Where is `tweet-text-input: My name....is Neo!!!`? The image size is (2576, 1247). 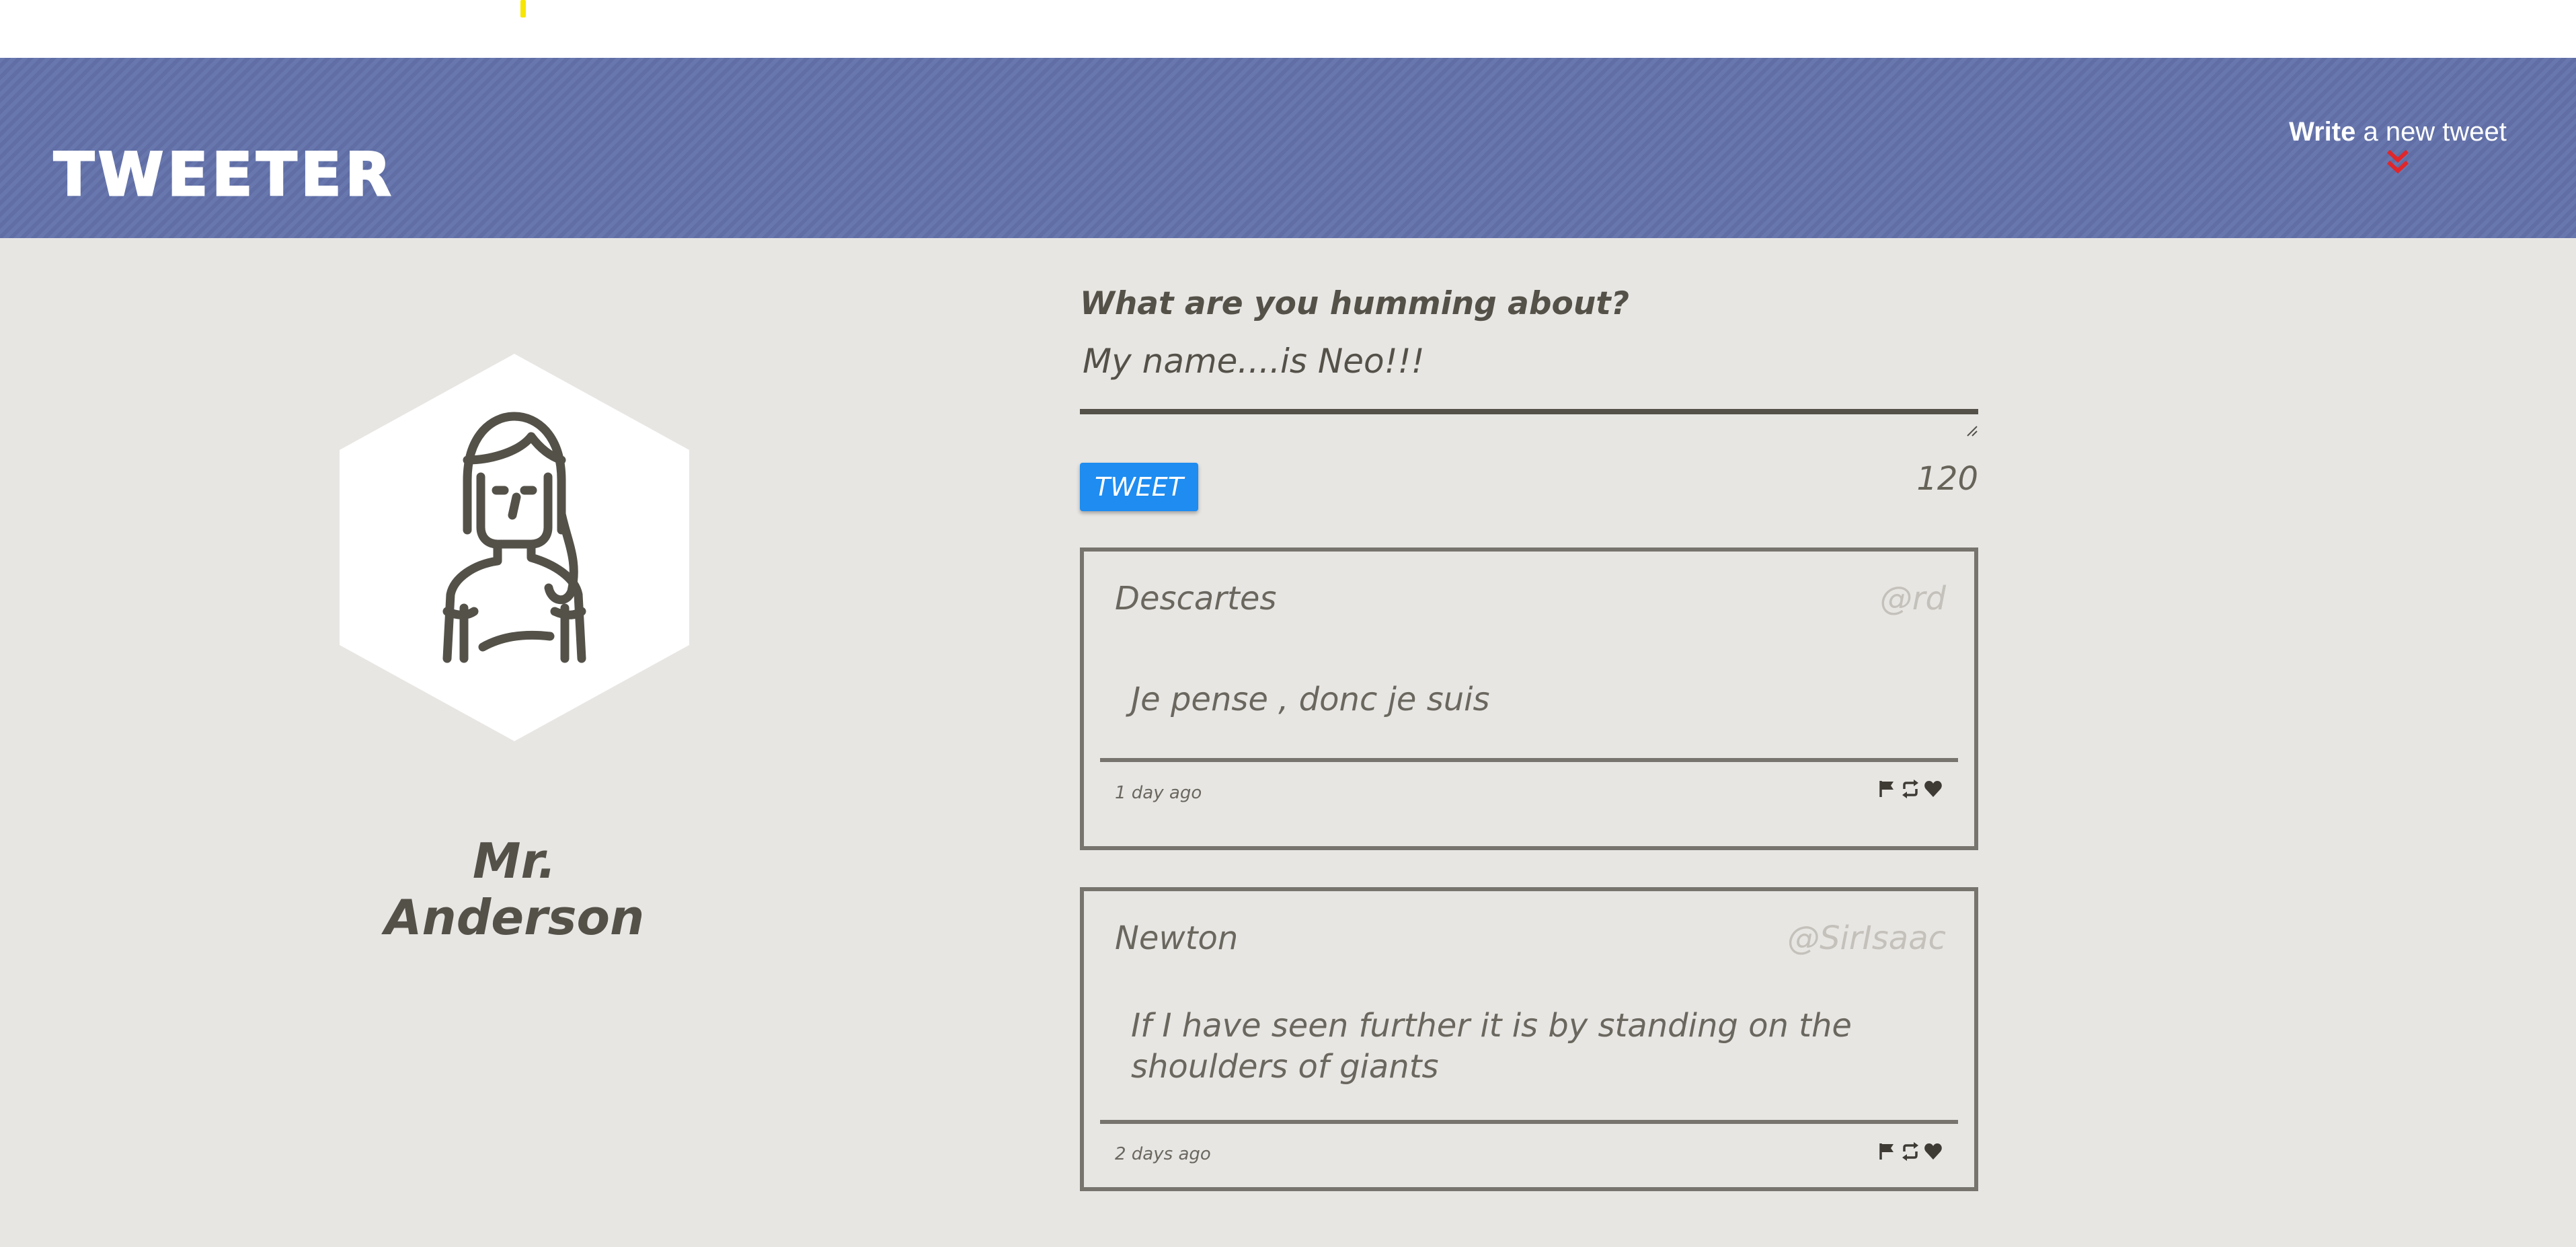
tweet-text-input: My name....is Neo!!! is located at coordinates (1529, 376).